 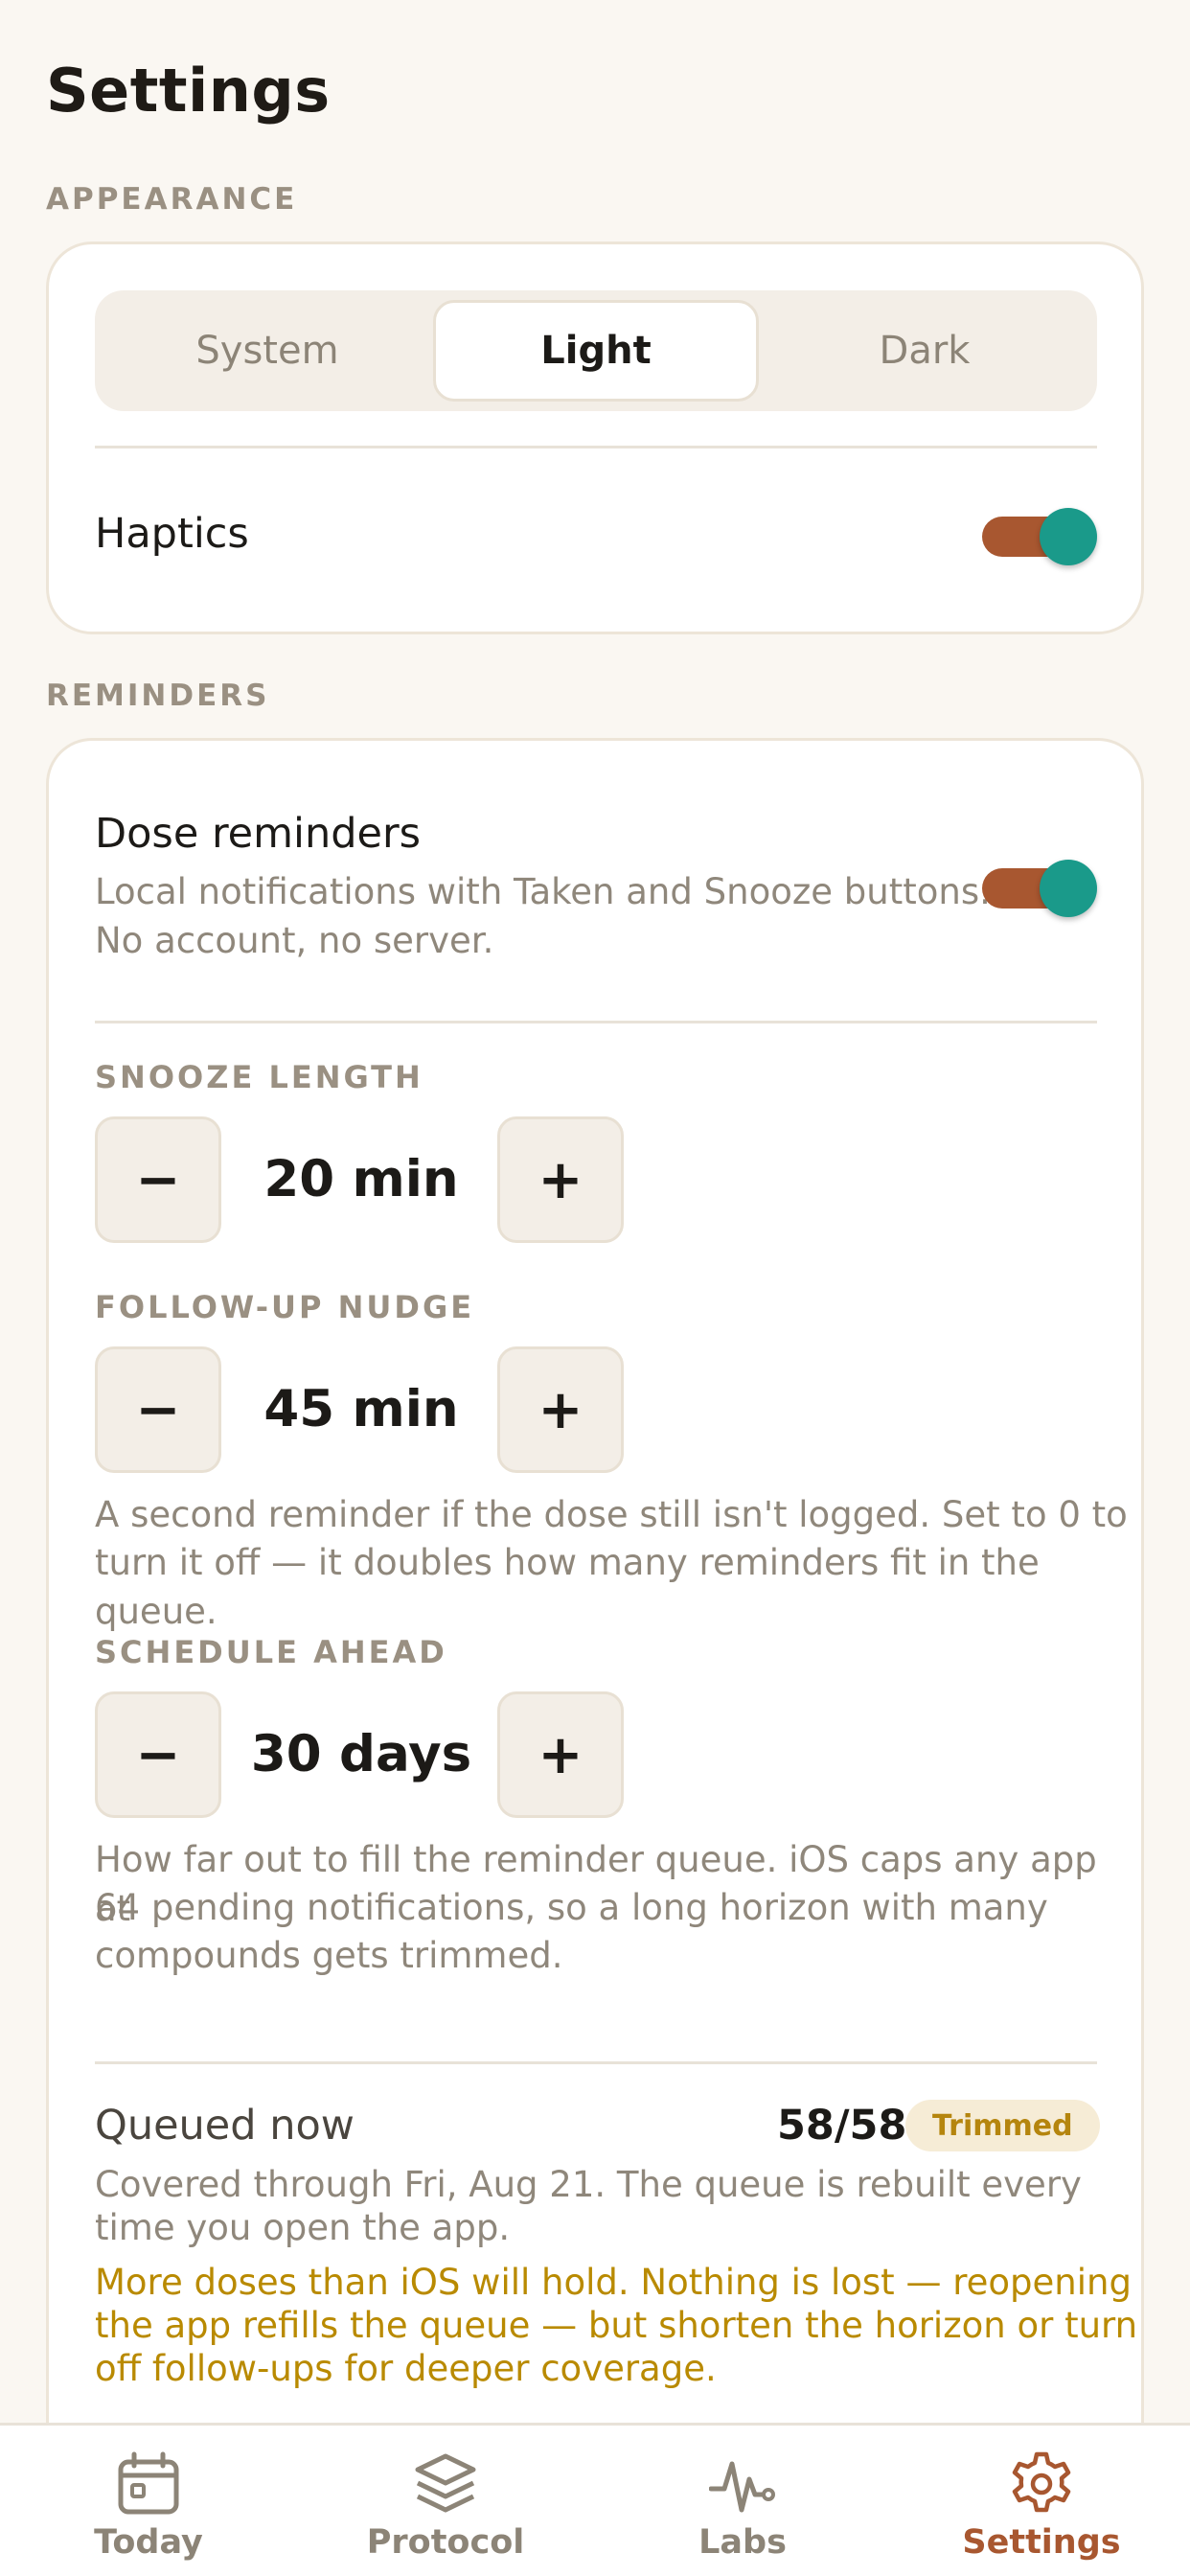 What do you see at coordinates (259, 1077) in the screenshot?
I see `snooze-length-label: SNOOZE LENGTH` at bounding box center [259, 1077].